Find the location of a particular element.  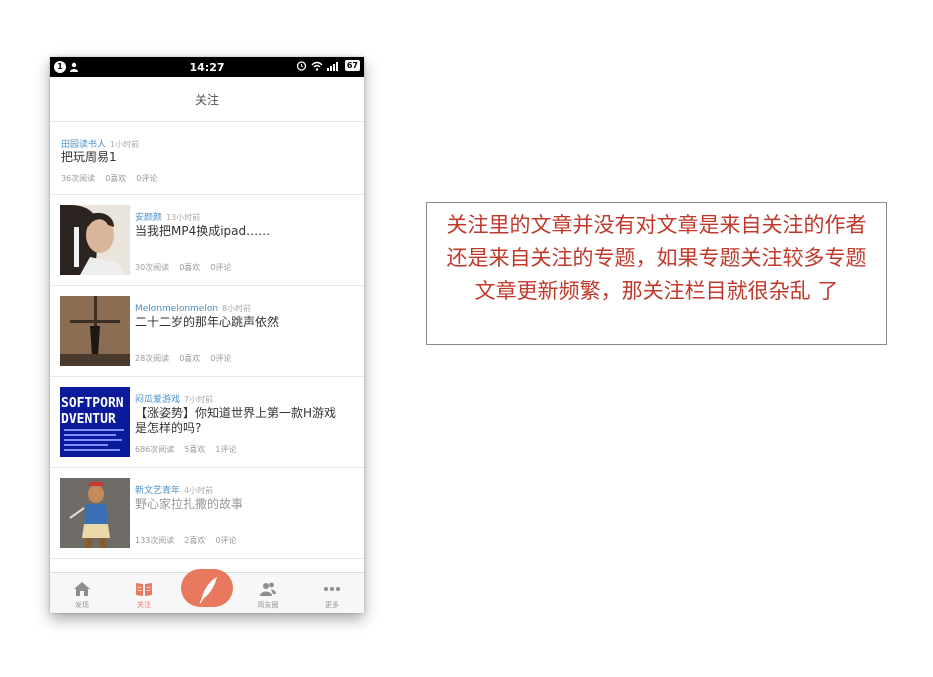

photo-girl-headphones-image is located at coordinates (95, 240).